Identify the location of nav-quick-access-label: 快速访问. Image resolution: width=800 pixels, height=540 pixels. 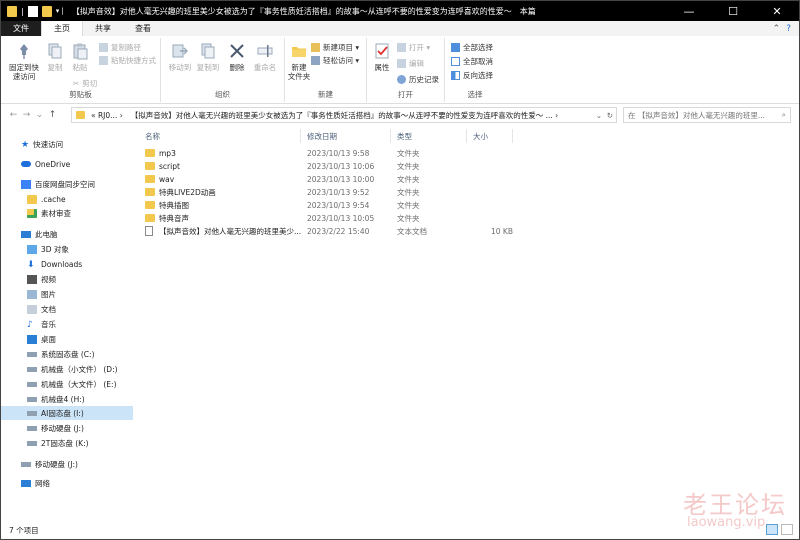
(48, 144).